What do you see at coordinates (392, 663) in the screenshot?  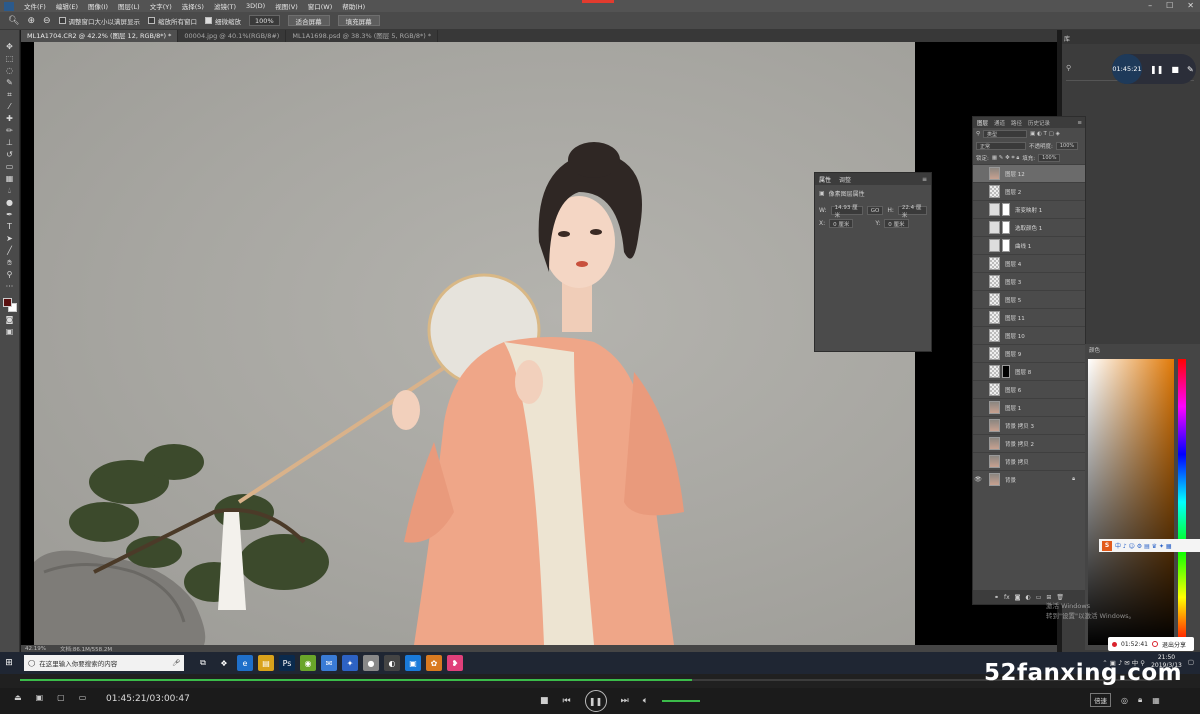 I see `media-icon: ◐` at bounding box center [392, 663].